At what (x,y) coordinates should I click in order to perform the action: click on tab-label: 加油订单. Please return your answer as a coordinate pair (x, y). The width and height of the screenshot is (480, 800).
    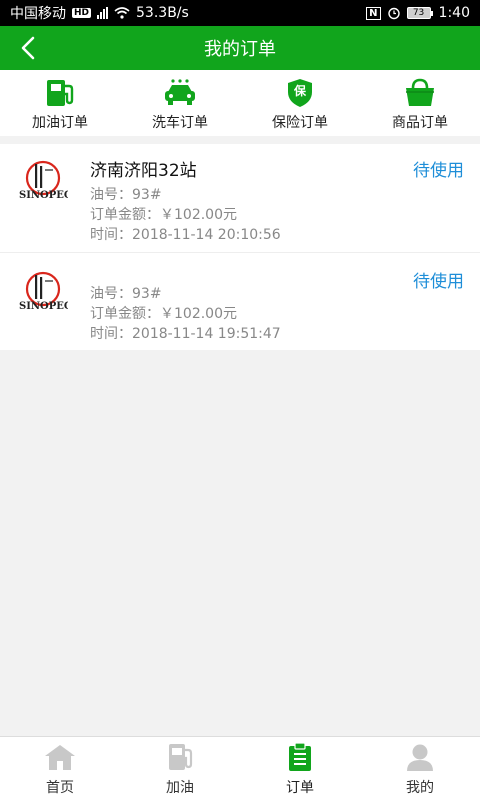
    Looking at the image, I should click on (60, 123).